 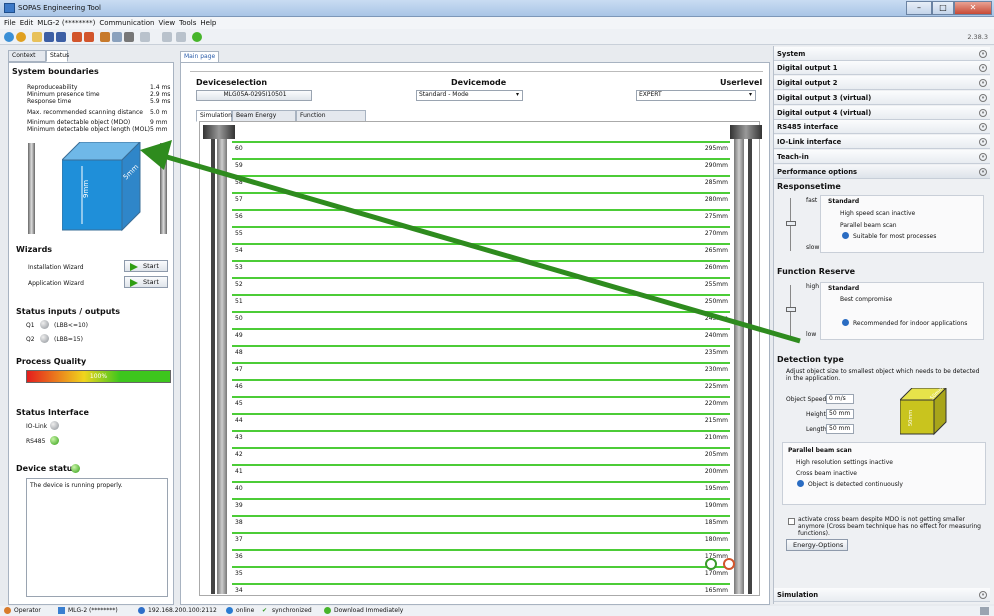 I want to click on reserve-slider-thumb, so click(x=791, y=309).